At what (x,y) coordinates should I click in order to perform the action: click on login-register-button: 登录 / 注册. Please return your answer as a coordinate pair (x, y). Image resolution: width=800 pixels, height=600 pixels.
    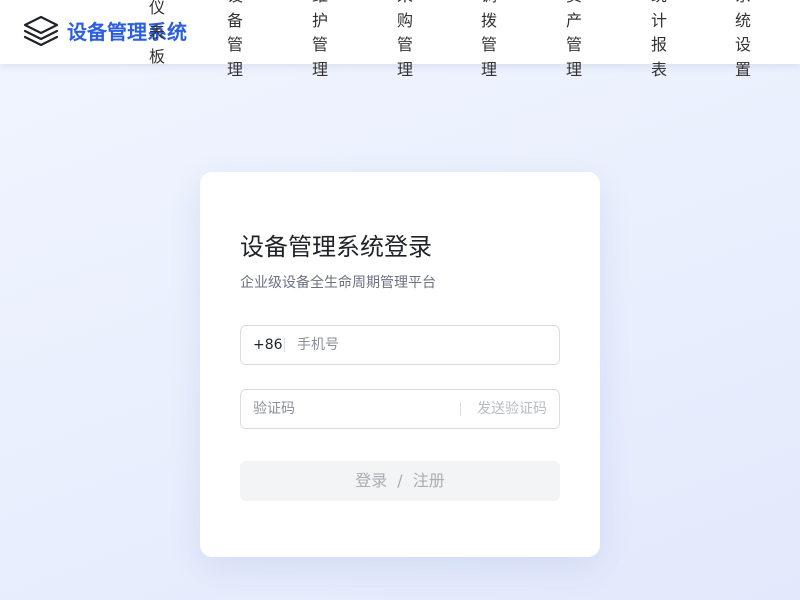
    Looking at the image, I should click on (400, 481).